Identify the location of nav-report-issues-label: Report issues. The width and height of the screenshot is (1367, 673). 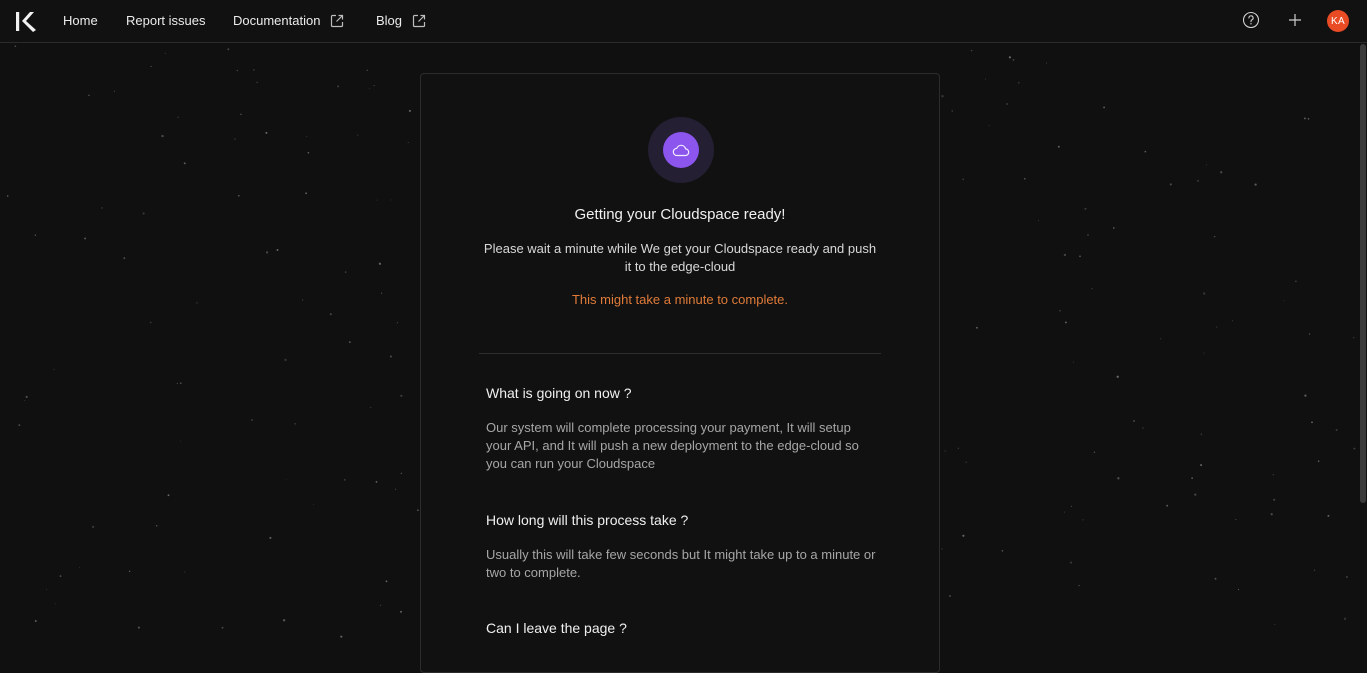
(166, 20).